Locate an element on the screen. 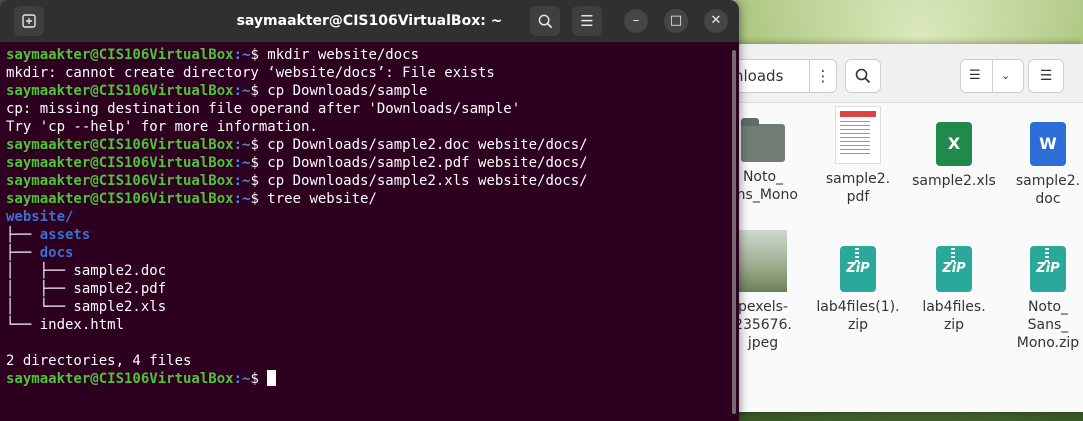 The width and height of the screenshot is (1083, 421). terminal-line: ├── docs is located at coordinates (365, 253).